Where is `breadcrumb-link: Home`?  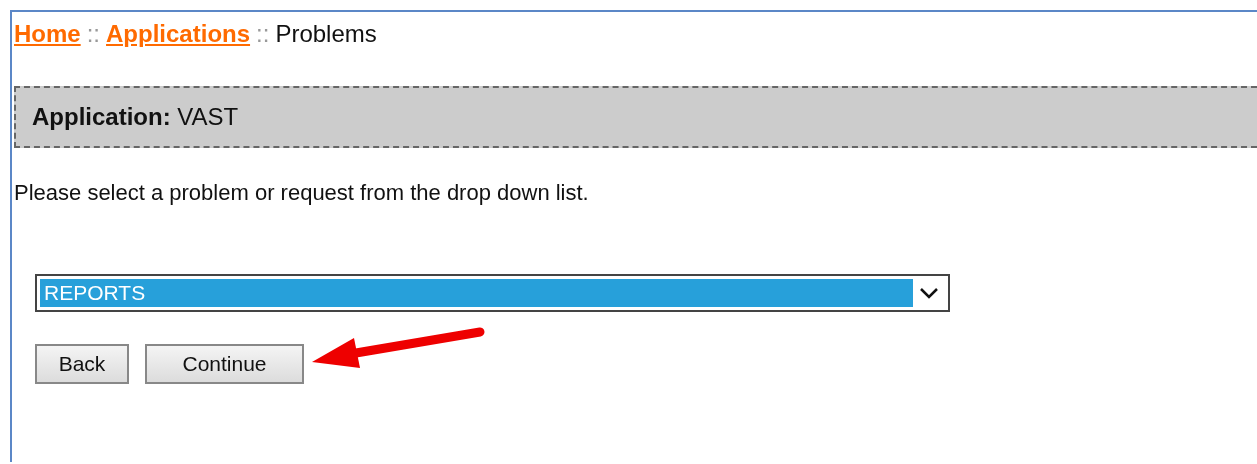 breadcrumb-link: Home is located at coordinates (47, 34).